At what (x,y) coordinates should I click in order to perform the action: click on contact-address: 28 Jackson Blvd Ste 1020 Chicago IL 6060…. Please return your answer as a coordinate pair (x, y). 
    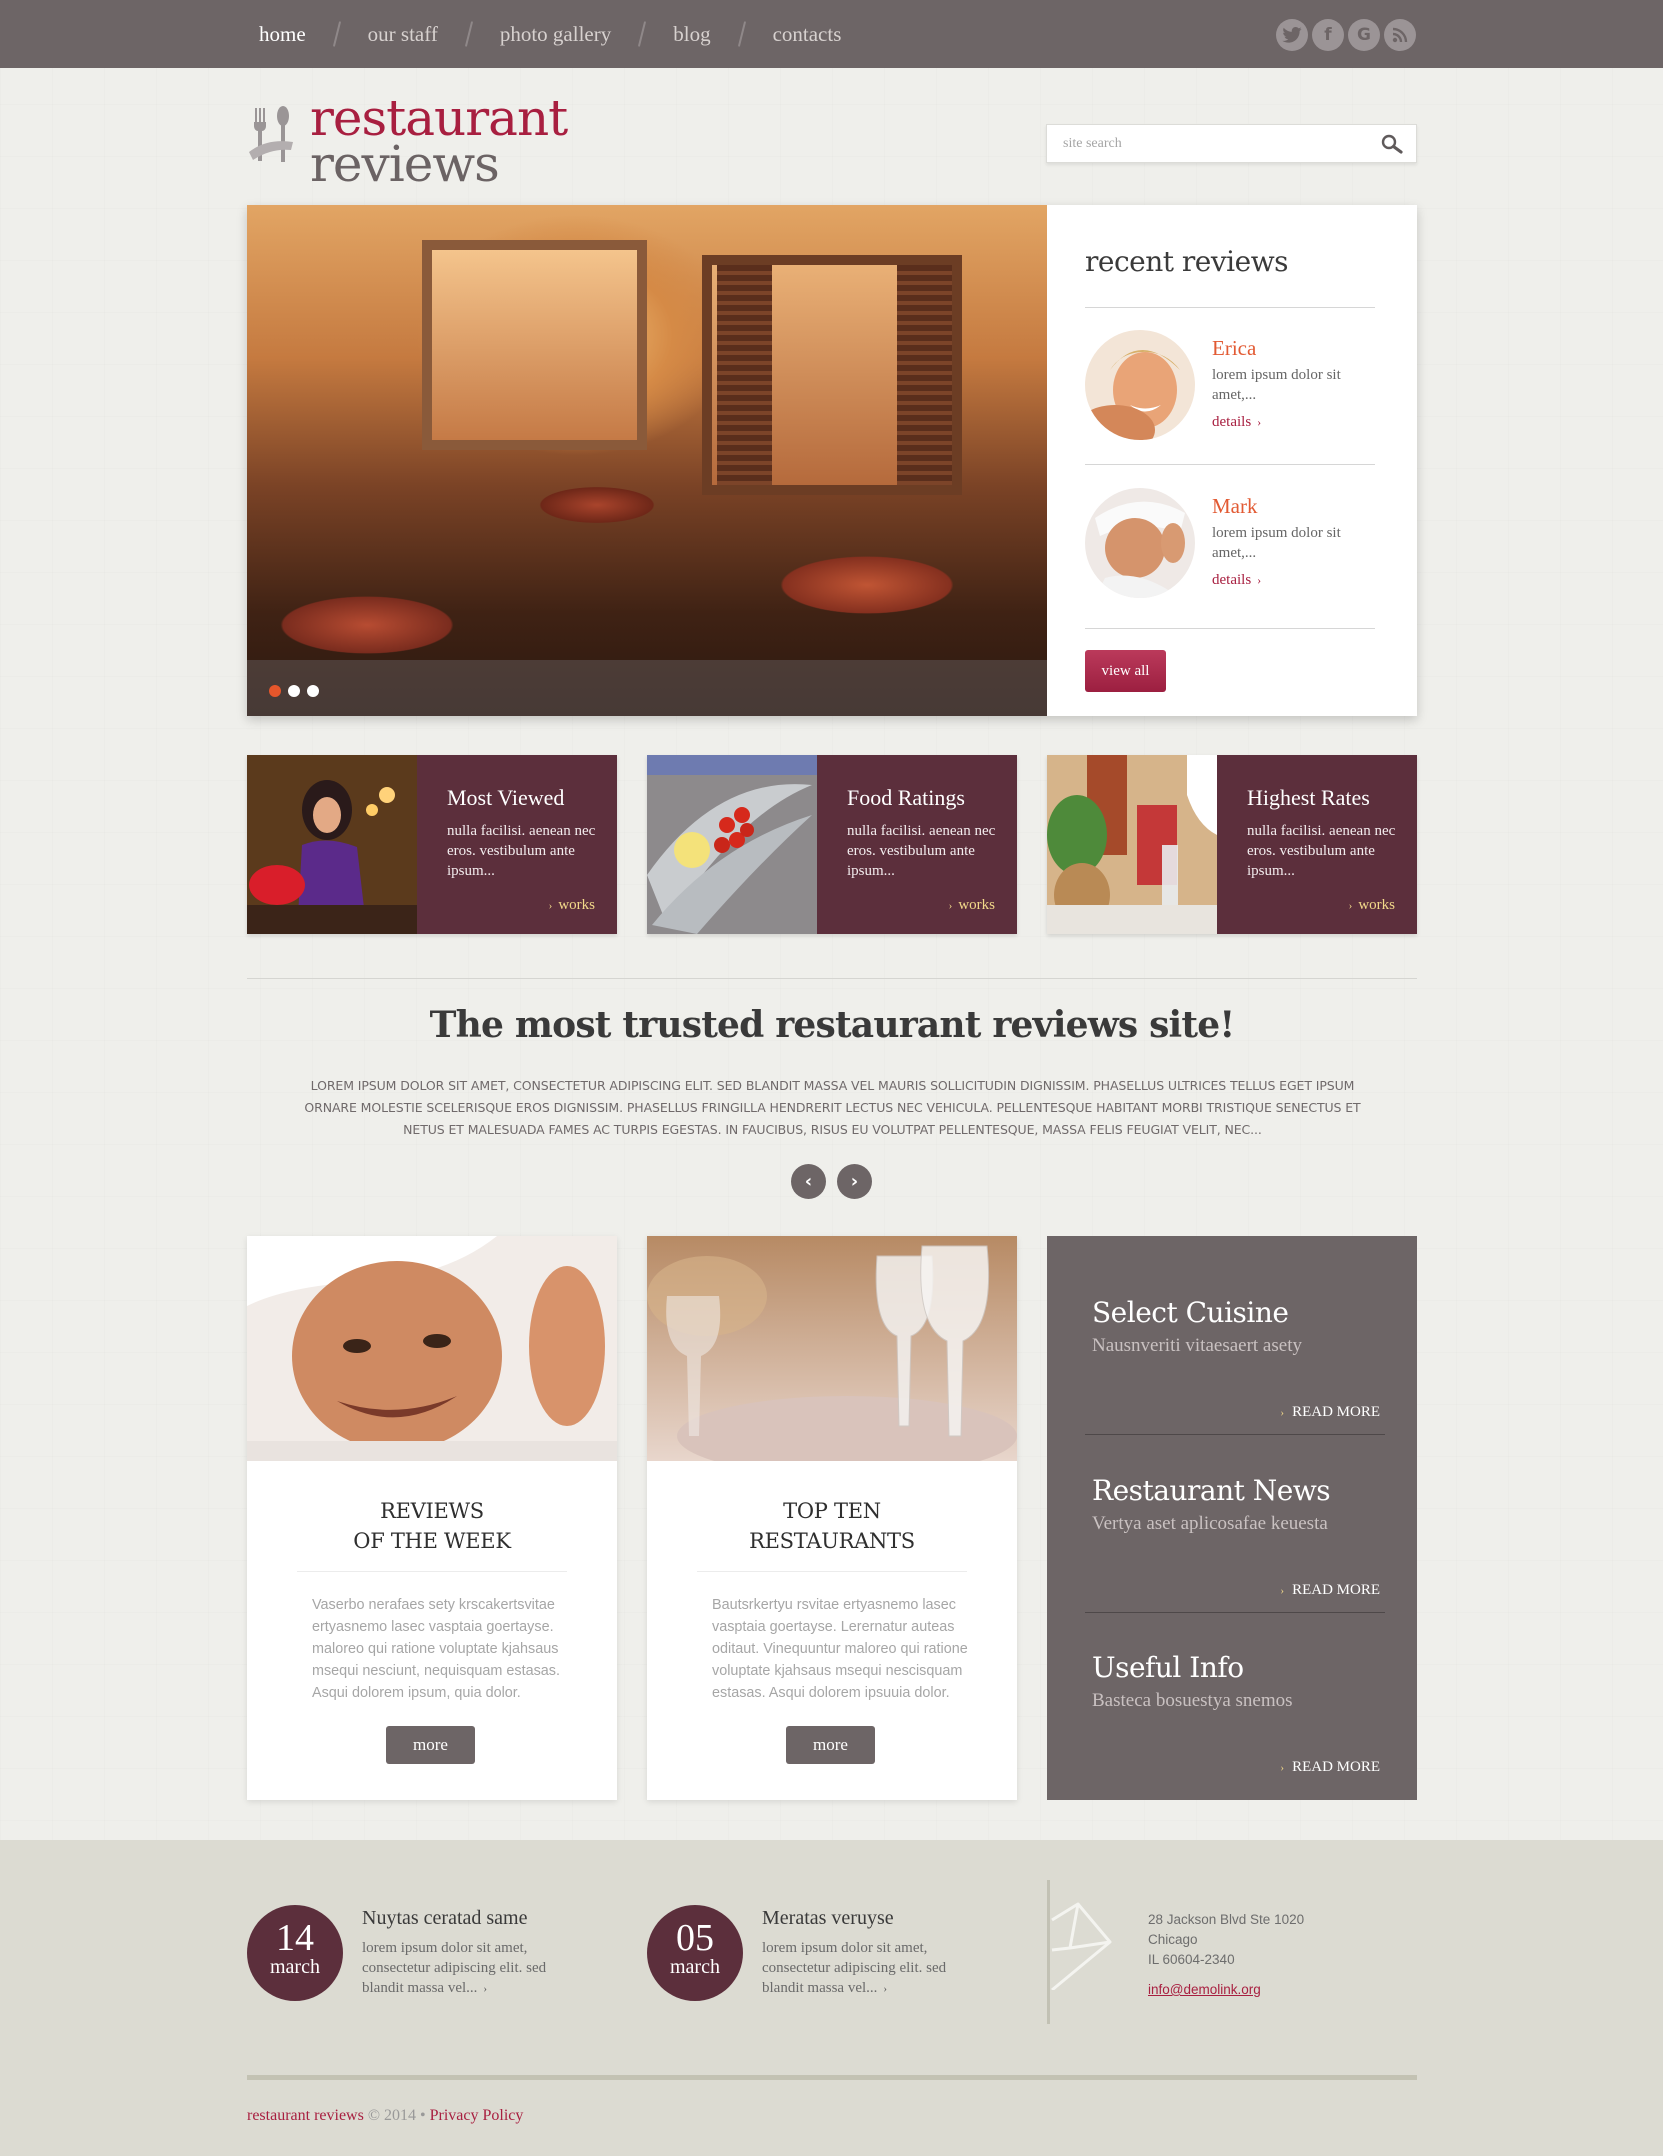
    Looking at the image, I should click on (1226, 1940).